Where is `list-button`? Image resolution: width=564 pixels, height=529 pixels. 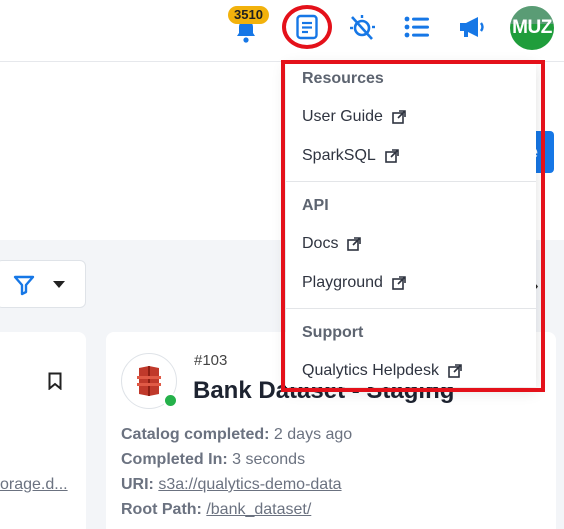
list-button is located at coordinates (417, 27).